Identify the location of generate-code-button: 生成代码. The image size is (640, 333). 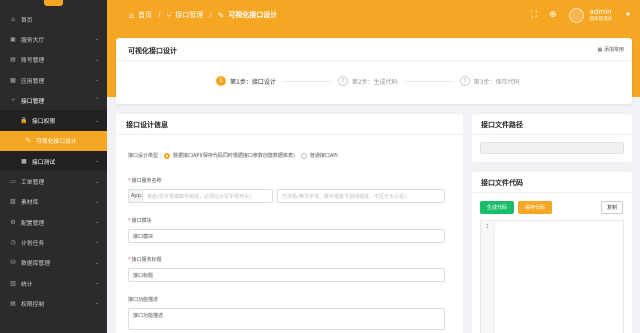
(497, 207).